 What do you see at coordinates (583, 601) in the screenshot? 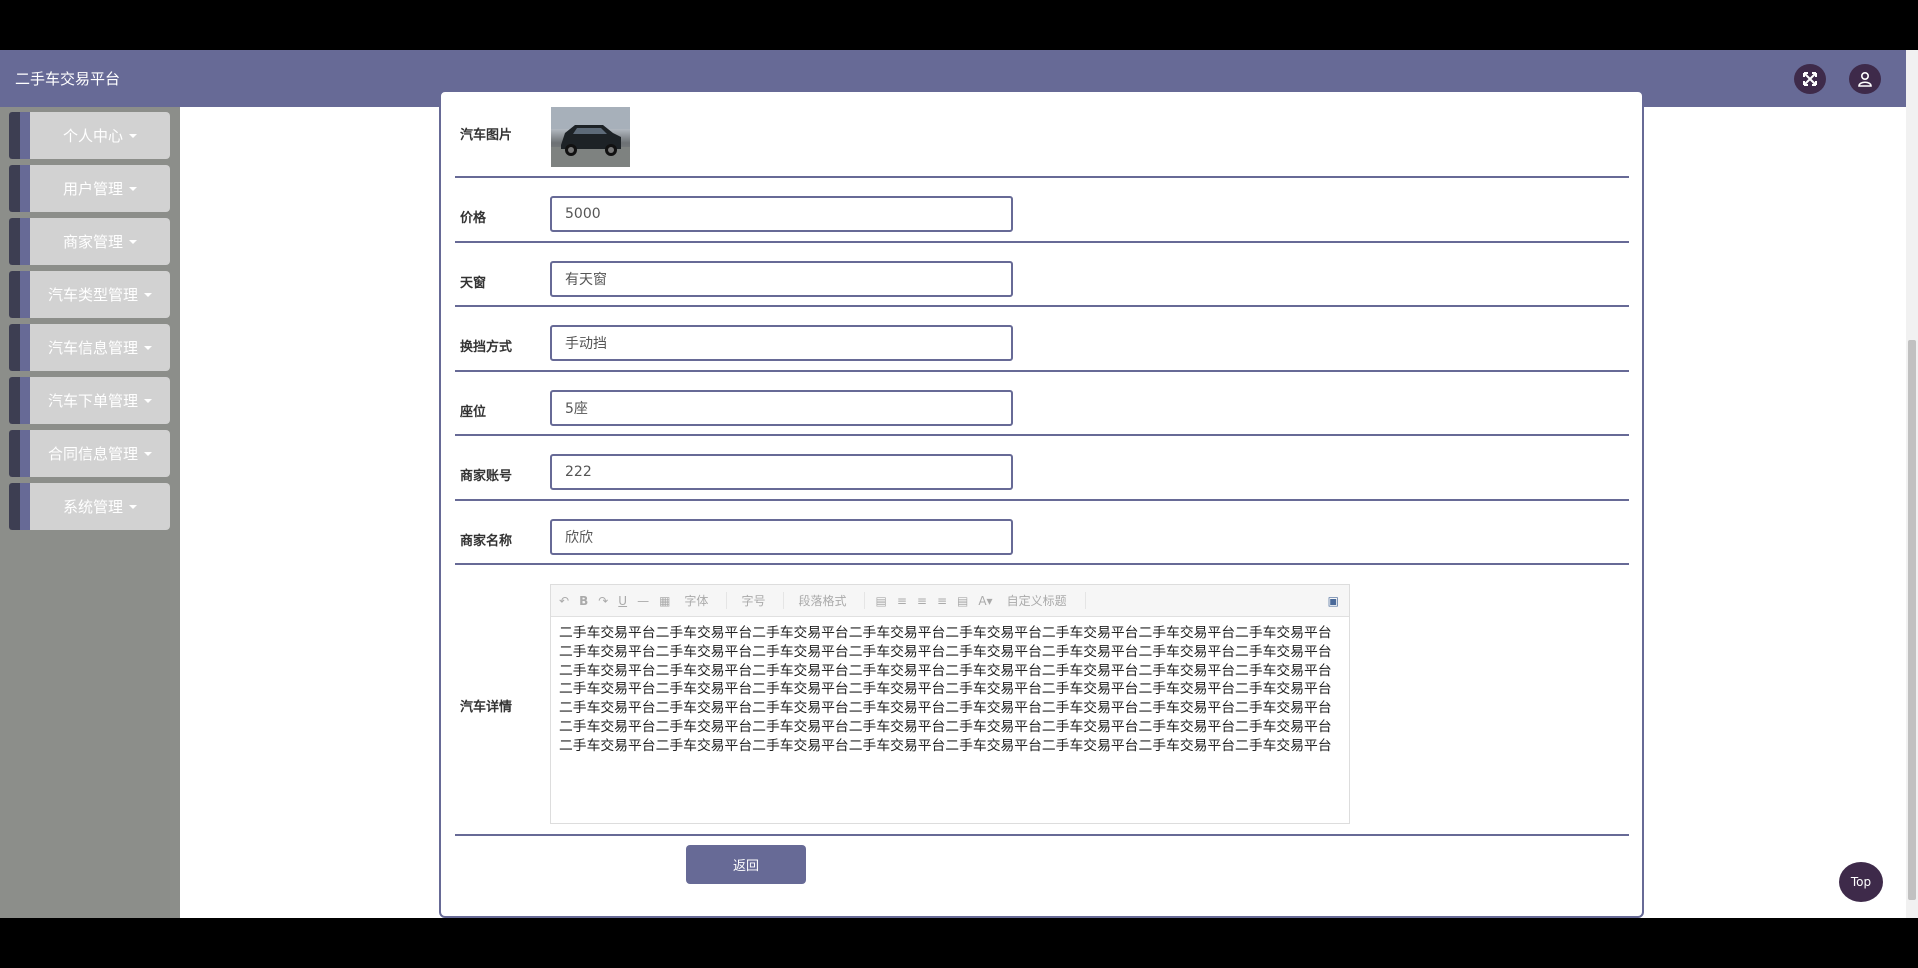
I see `bold-icon: B` at bounding box center [583, 601].